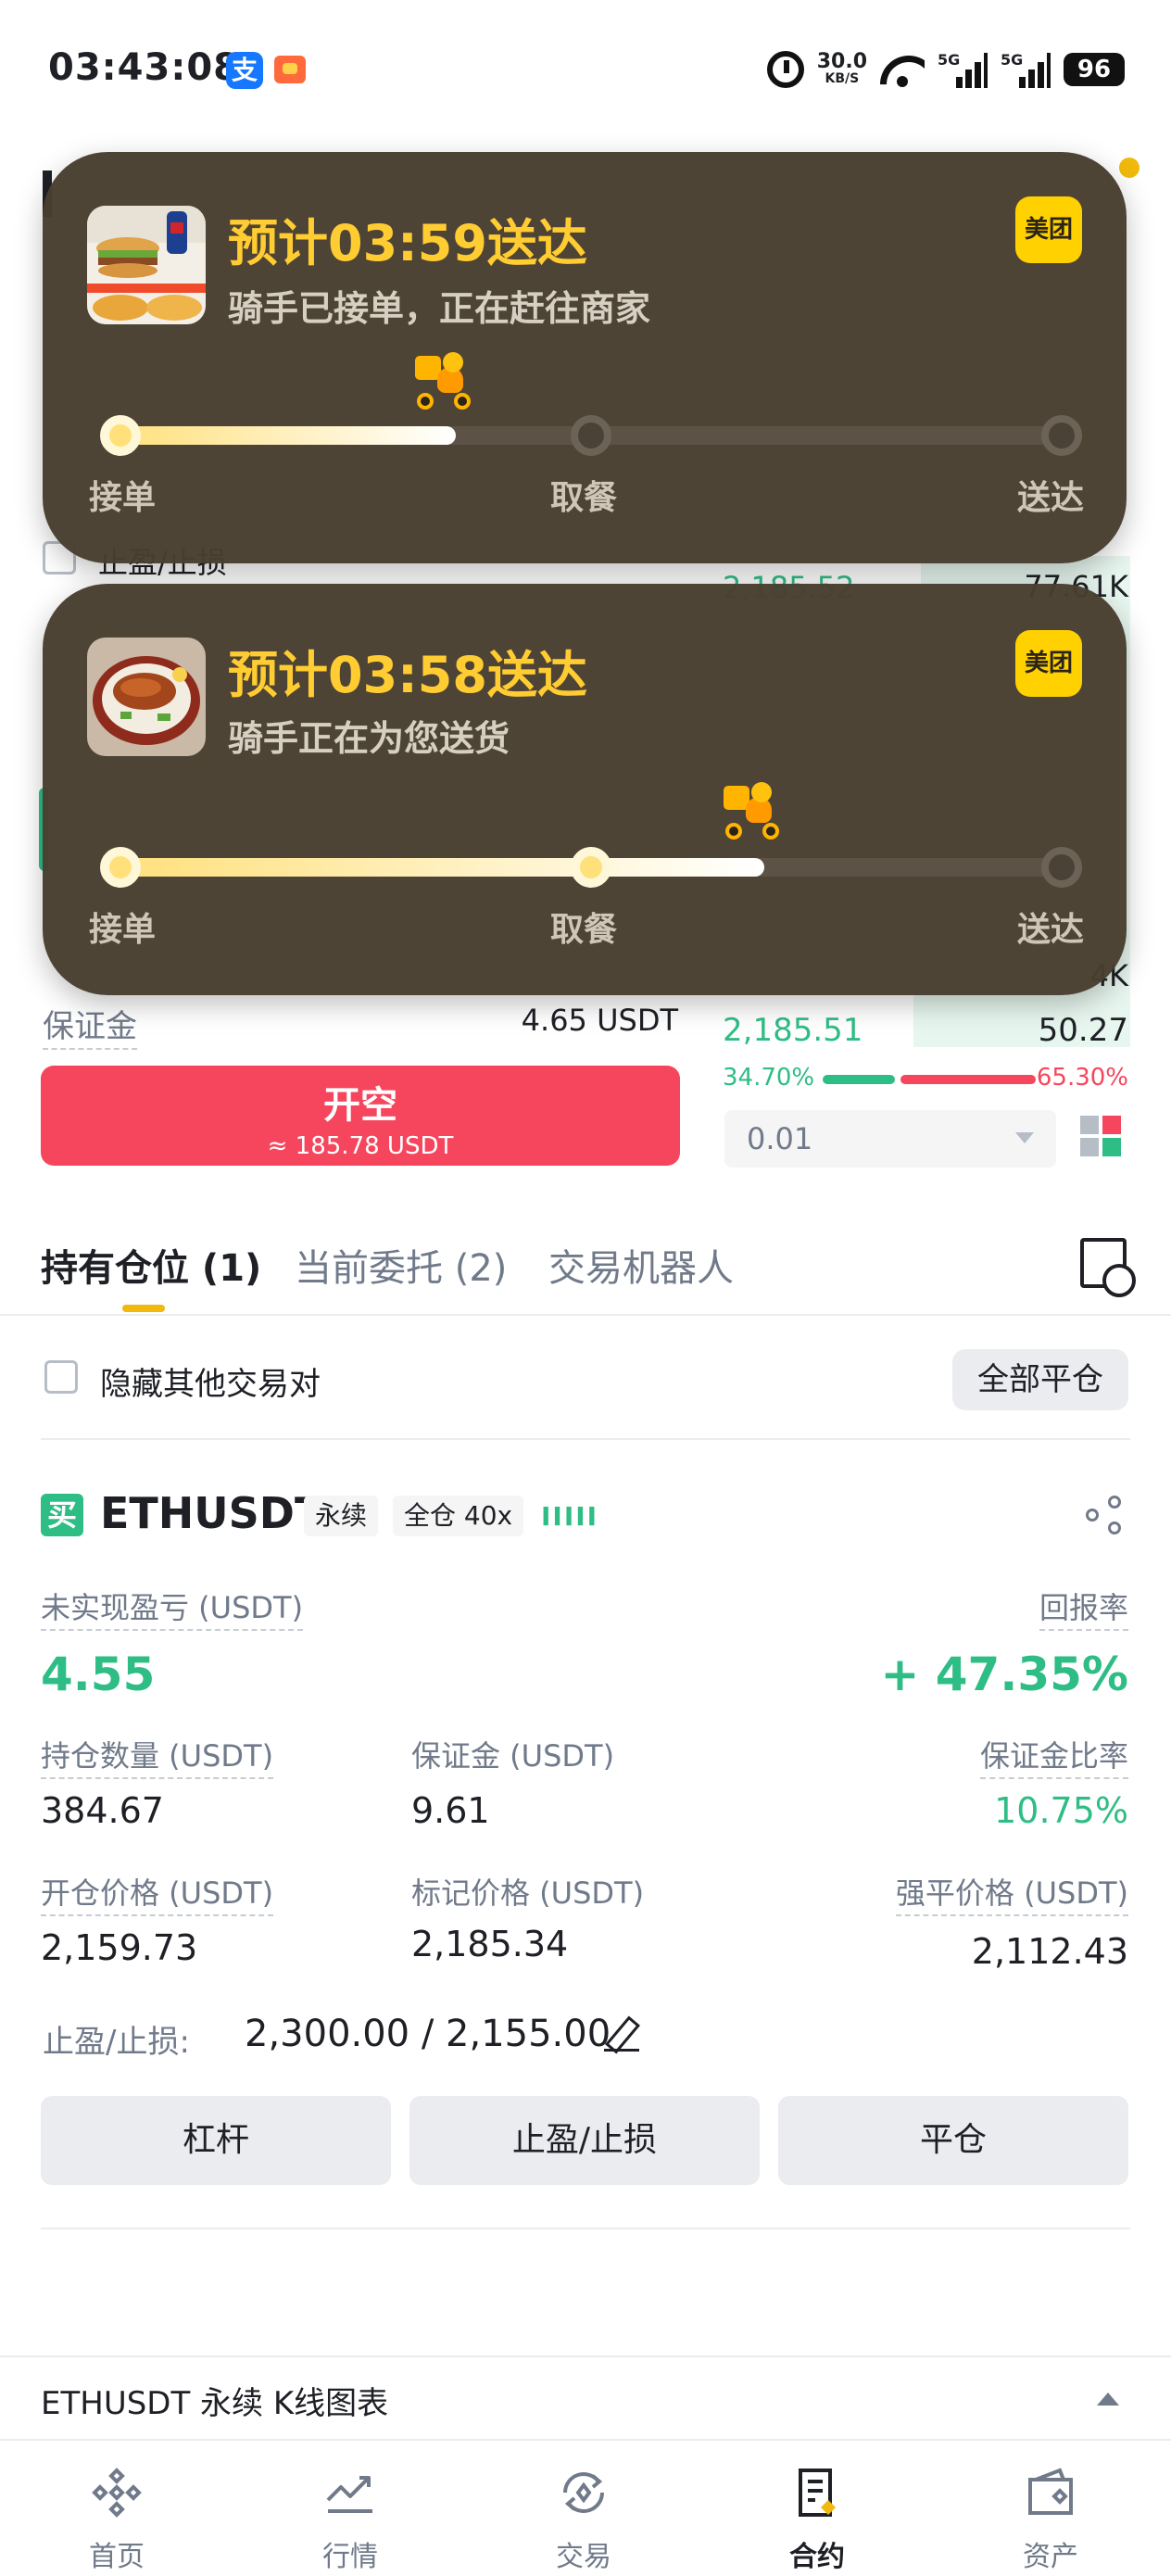 This screenshot has height=2576, width=1171. Describe the element at coordinates (1050, 2557) in the screenshot. I see `nav-assets-label: 资产` at that location.